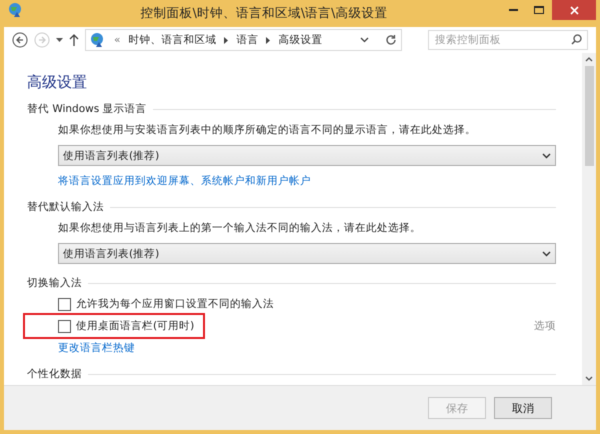 This screenshot has height=434, width=600. I want to click on close-icon, so click(574, 10).